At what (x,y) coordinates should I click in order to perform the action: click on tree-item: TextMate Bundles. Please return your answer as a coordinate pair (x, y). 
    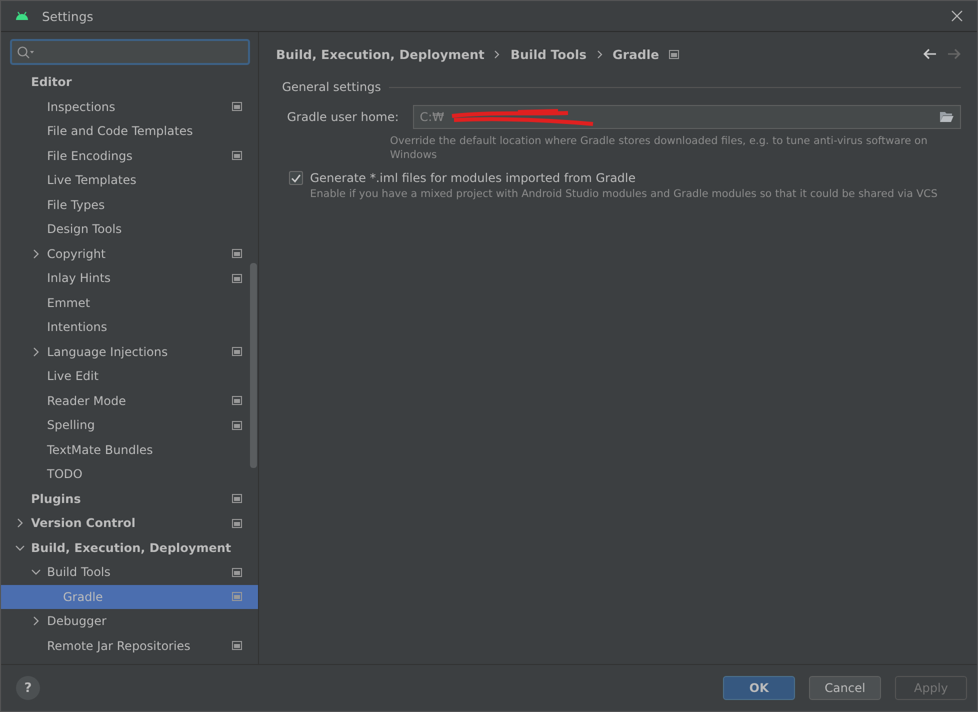
    Looking at the image, I should click on (129, 450).